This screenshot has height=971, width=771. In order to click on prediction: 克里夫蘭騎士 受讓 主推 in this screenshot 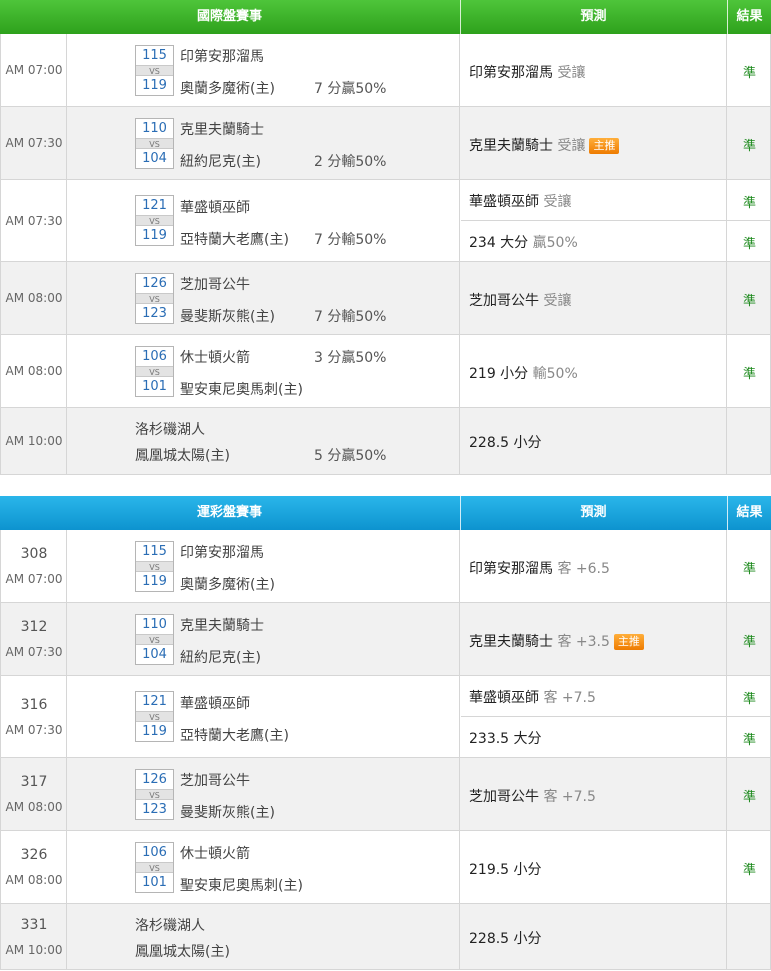, I will do `click(544, 145)`.